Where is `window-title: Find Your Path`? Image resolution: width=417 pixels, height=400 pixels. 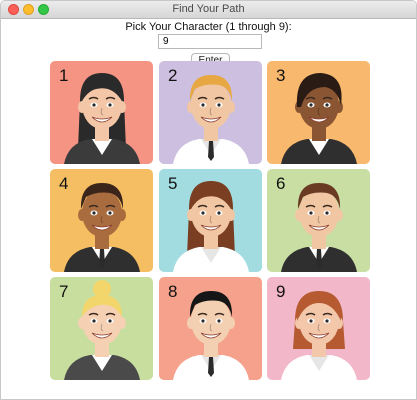 window-title: Find Your Path is located at coordinates (208, 9).